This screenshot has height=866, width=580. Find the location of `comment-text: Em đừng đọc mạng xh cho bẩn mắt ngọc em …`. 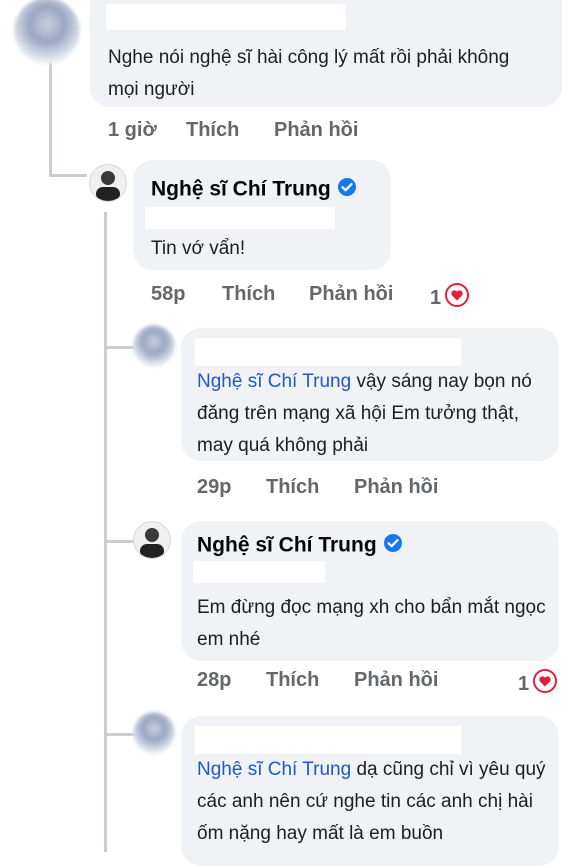

comment-text: Em đừng đọc mạng xh cho bẩn mắt ngọc em … is located at coordinates (371, 623).